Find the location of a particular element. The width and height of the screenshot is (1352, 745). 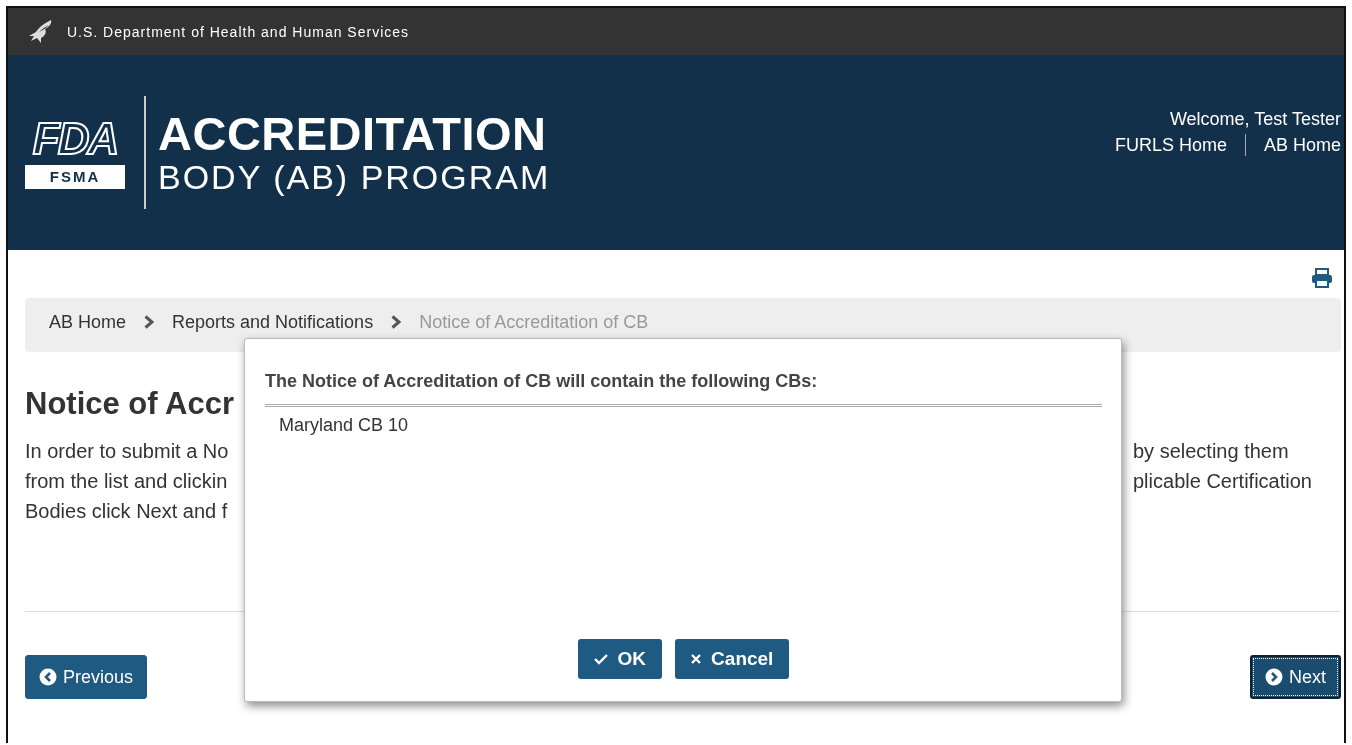

program-title: ACCREDITATION is located at coordinates (352, 133).